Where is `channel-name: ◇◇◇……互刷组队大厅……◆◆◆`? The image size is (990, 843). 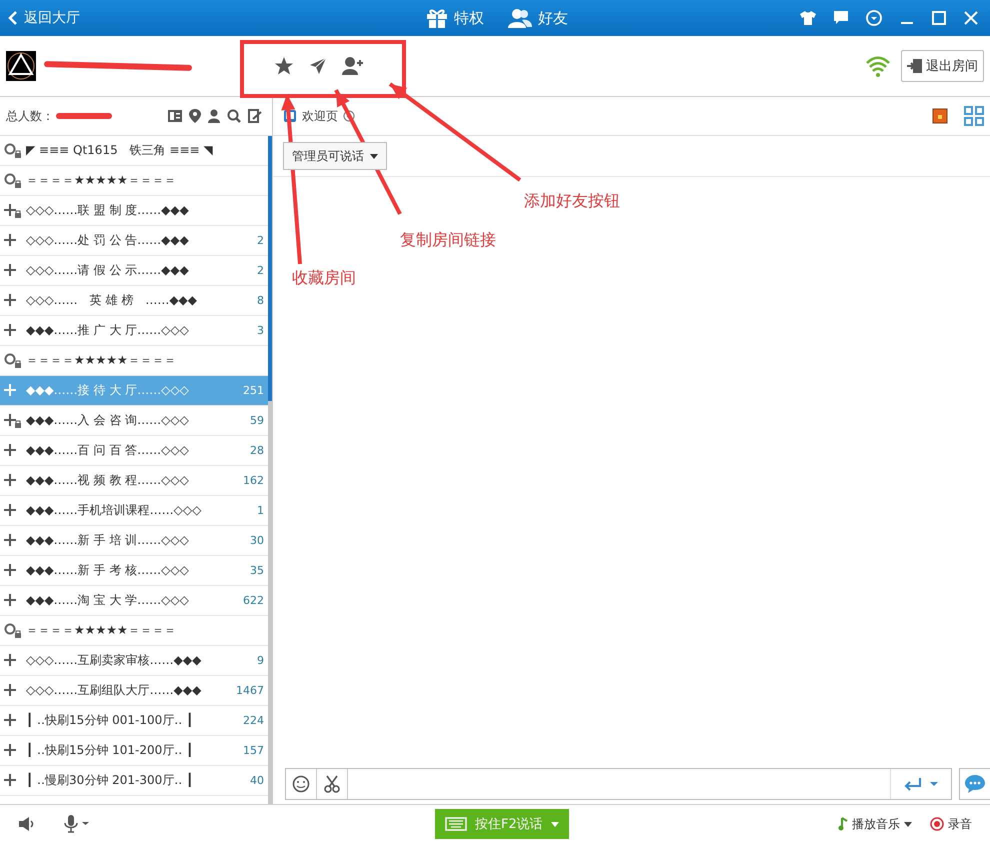 channel-name: ◇◇◇……互刷组队大厅……◆◆◆ is located at coordinates (114, 690).